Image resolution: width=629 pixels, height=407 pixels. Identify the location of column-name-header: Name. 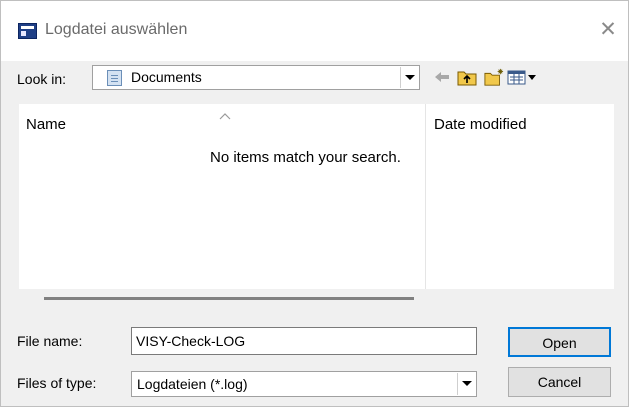
(46, 124).